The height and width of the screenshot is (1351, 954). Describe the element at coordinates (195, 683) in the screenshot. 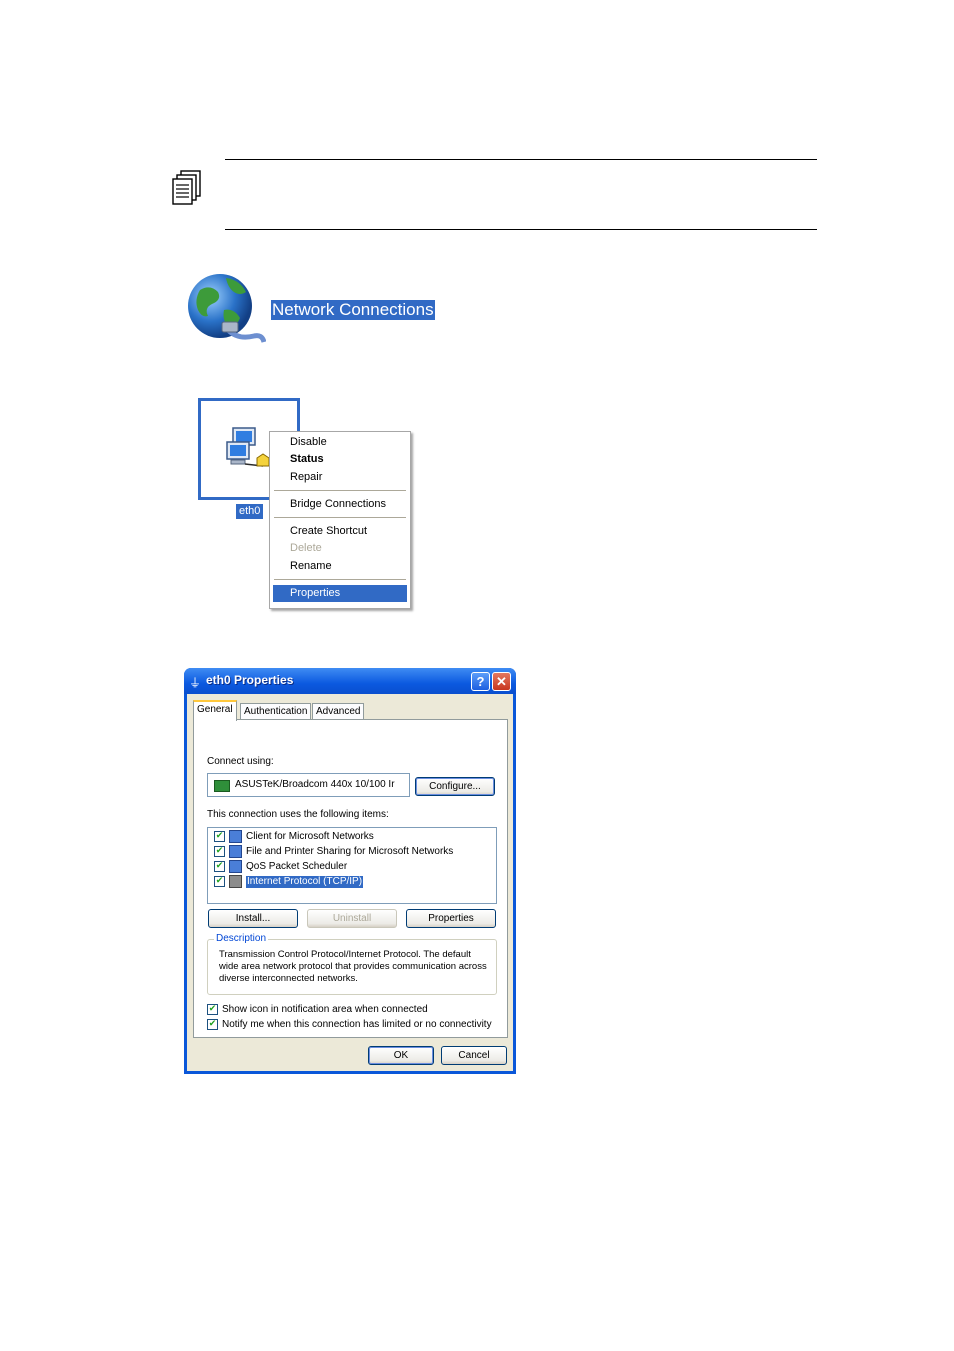

I see `connection-title-icon: ⏚` at that location.